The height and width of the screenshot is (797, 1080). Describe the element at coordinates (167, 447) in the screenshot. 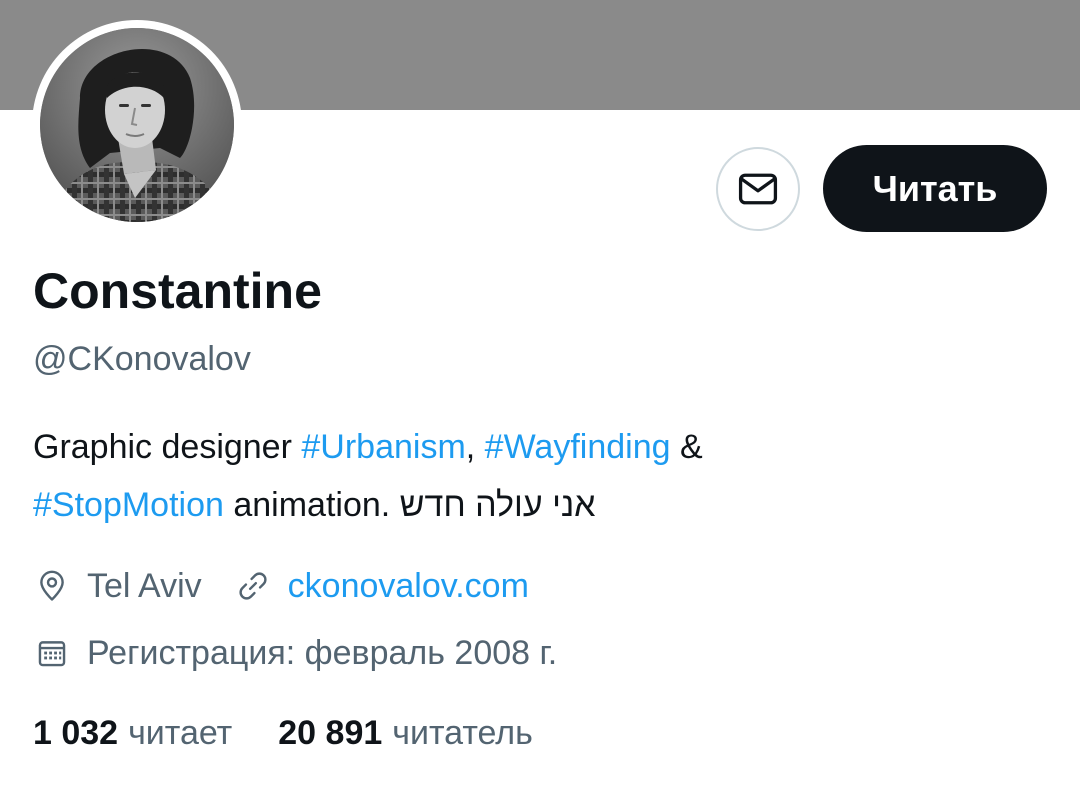

I see `bio-text: Graphic designer` at that location.